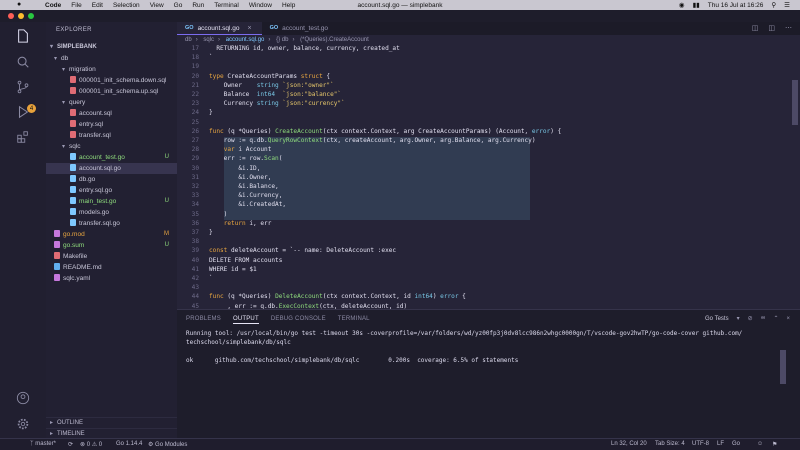 This screenshot has width=800, height=450. Describe the element at coordinates (111, 422) in the screenshot. I see `outline-section: ▸ OUTLINE` at that location.